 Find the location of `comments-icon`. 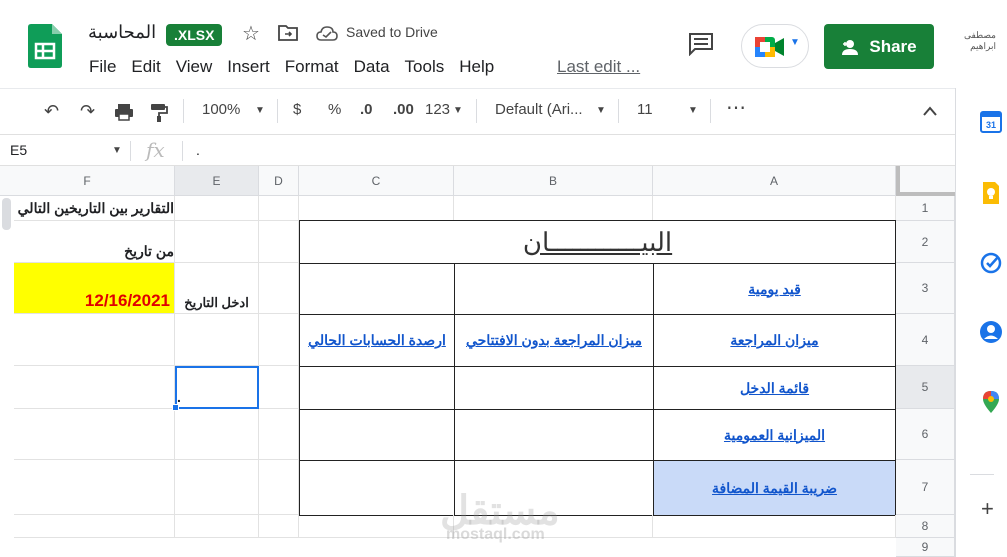

comments-icon is located at coordinates (701, 44).